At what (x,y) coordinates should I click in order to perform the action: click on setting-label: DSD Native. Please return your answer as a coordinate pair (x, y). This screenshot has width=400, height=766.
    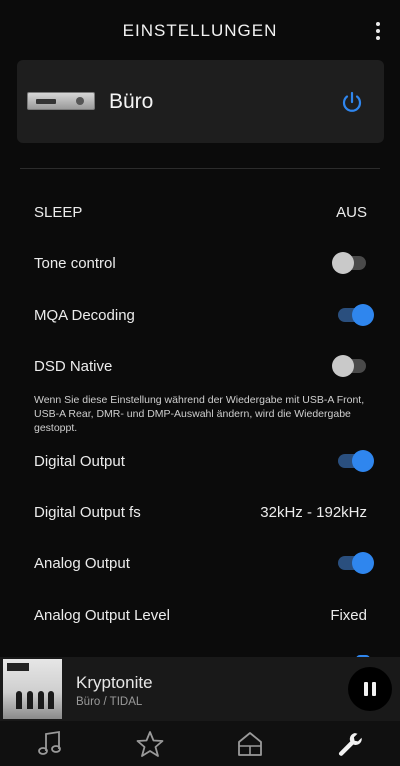
    Looking at the image, I should click on (73, 366).